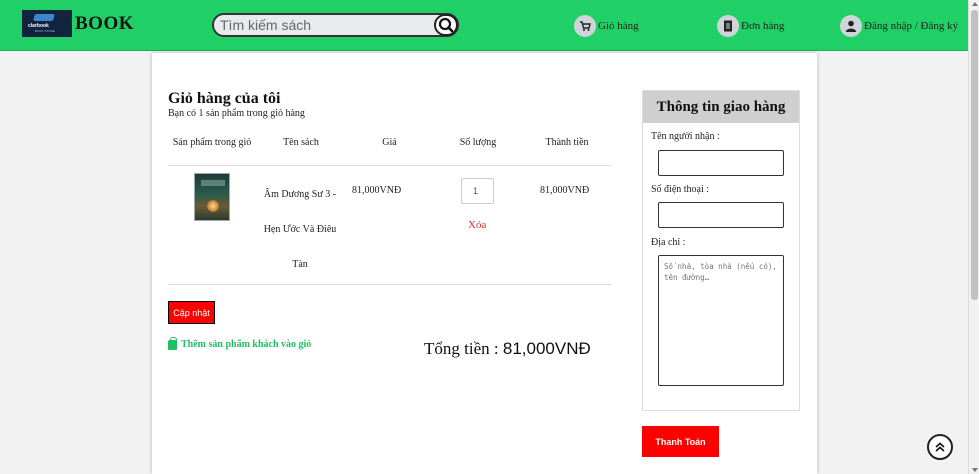 The height and width of the screenshot is (474, 979). Describe the element at coordinates (377, 190) in the screenshot. I see `cart-item-price: 81,000VNĐ` at that location.